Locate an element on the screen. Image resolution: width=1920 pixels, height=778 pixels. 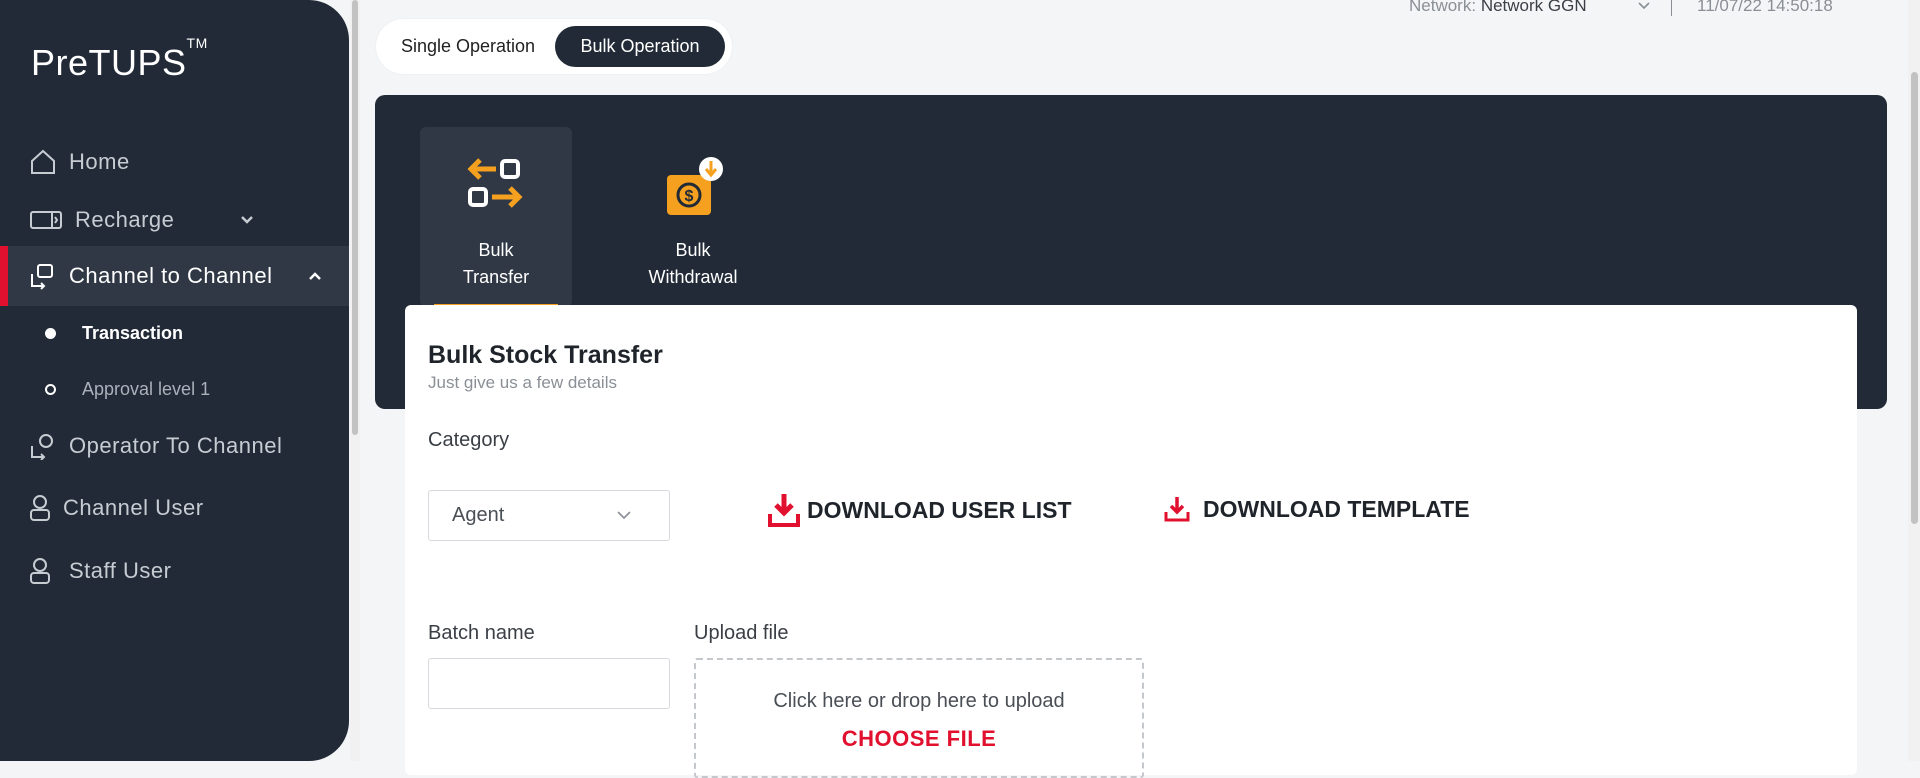
operation-toggle: Single Operation Bulk Operation is located at coordinates (554, 46).